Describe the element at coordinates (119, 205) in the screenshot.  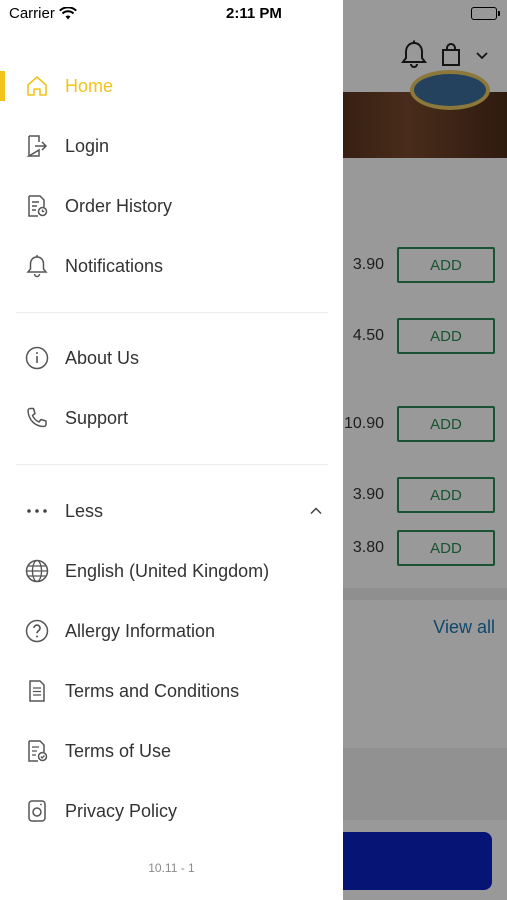
I see `menu-item-label: Order History` at that location.